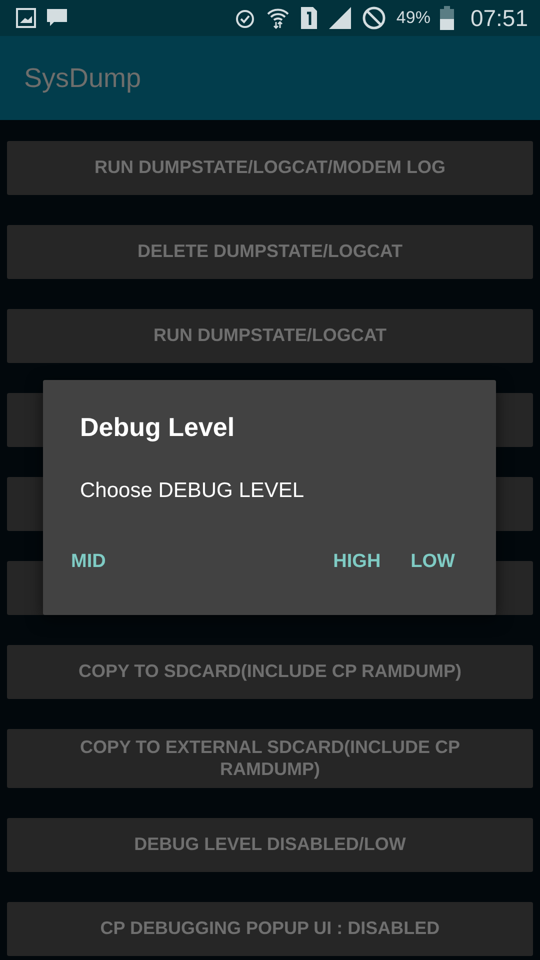 The height and width of the screenshot is (960, 540). What do you see at coordinates (270, 929) in the screenshot?
I see `action-button: CP DEBUGGING POPUP UI : DISABLED` at bounding box center [270, 929].